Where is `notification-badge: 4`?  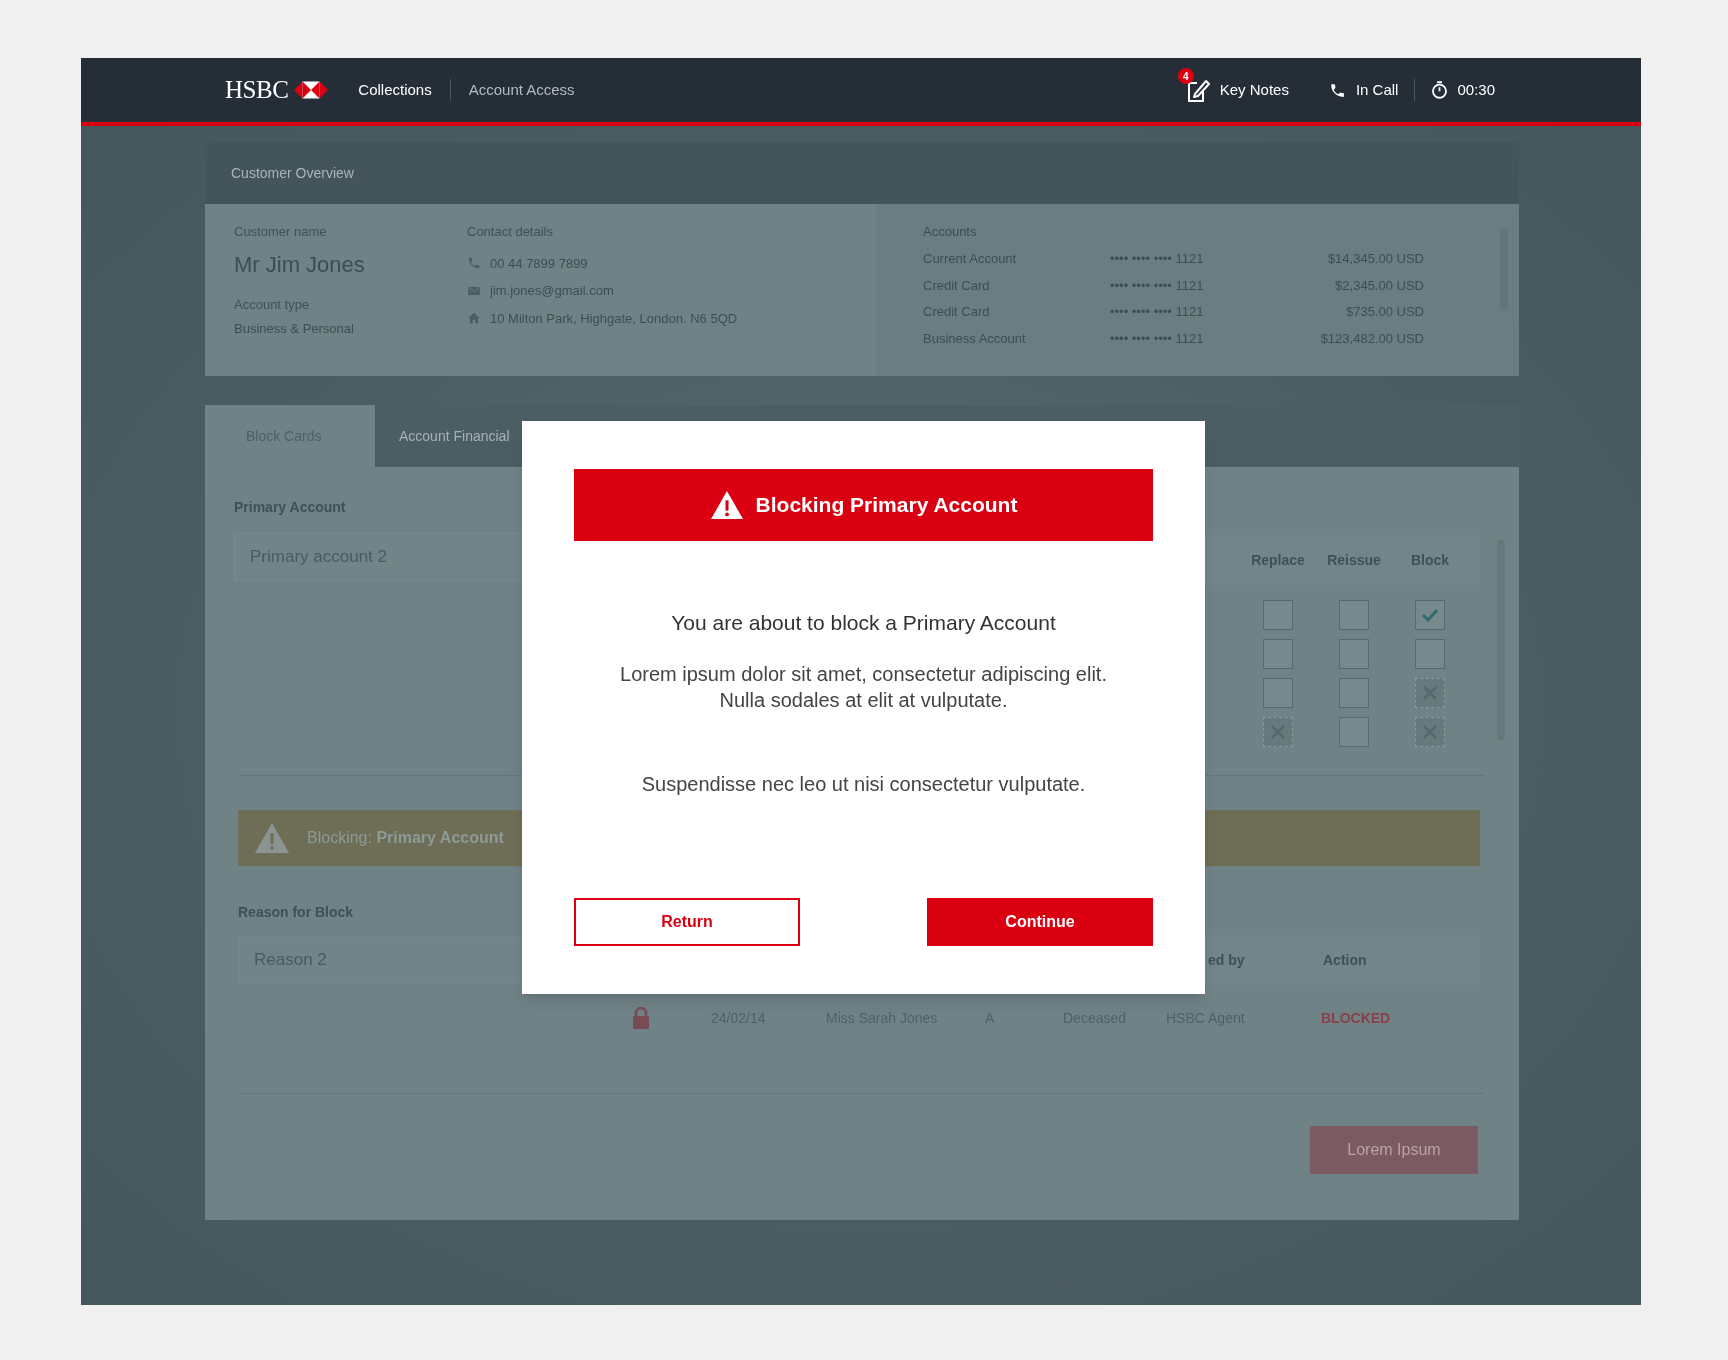 notification-badge: 4 is located at coordinates (1185, 76).